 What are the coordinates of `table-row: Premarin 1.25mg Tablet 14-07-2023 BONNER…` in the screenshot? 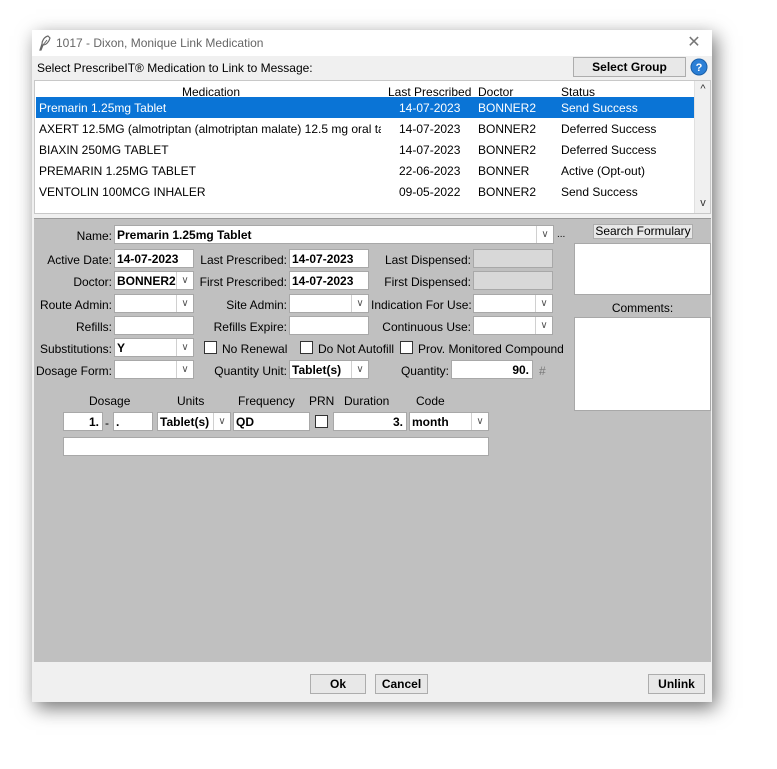 It's located at (365, 107).